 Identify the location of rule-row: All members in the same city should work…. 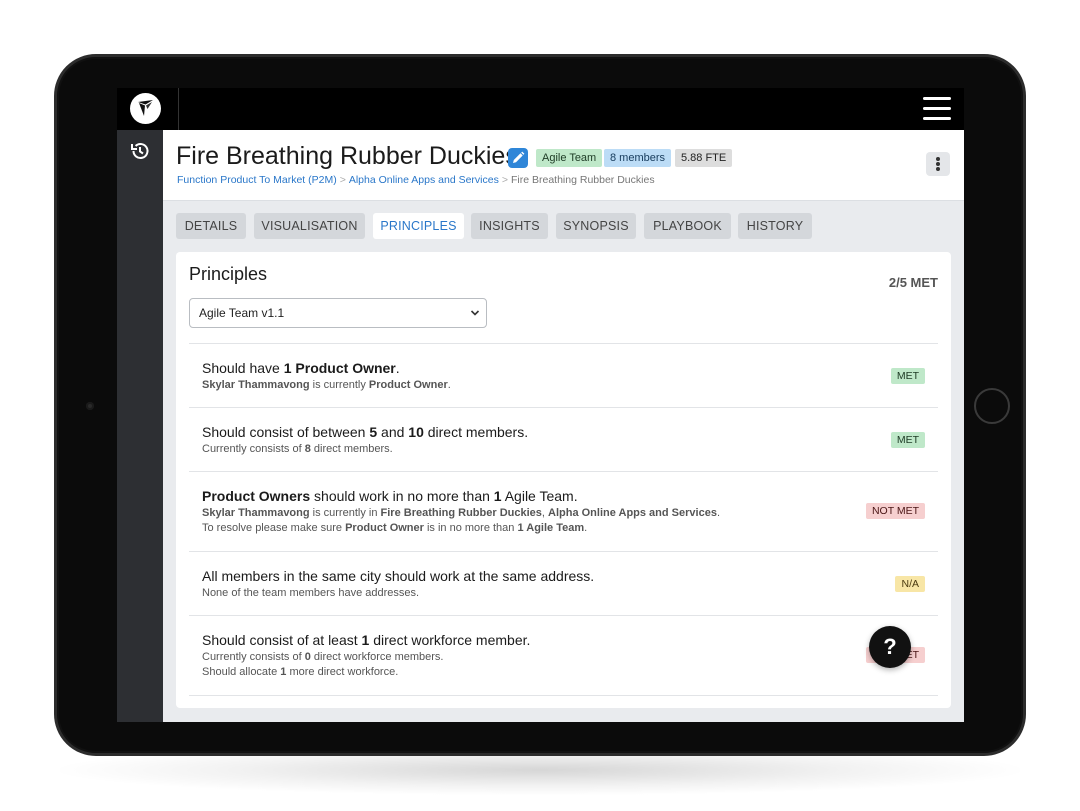
(563, 583).